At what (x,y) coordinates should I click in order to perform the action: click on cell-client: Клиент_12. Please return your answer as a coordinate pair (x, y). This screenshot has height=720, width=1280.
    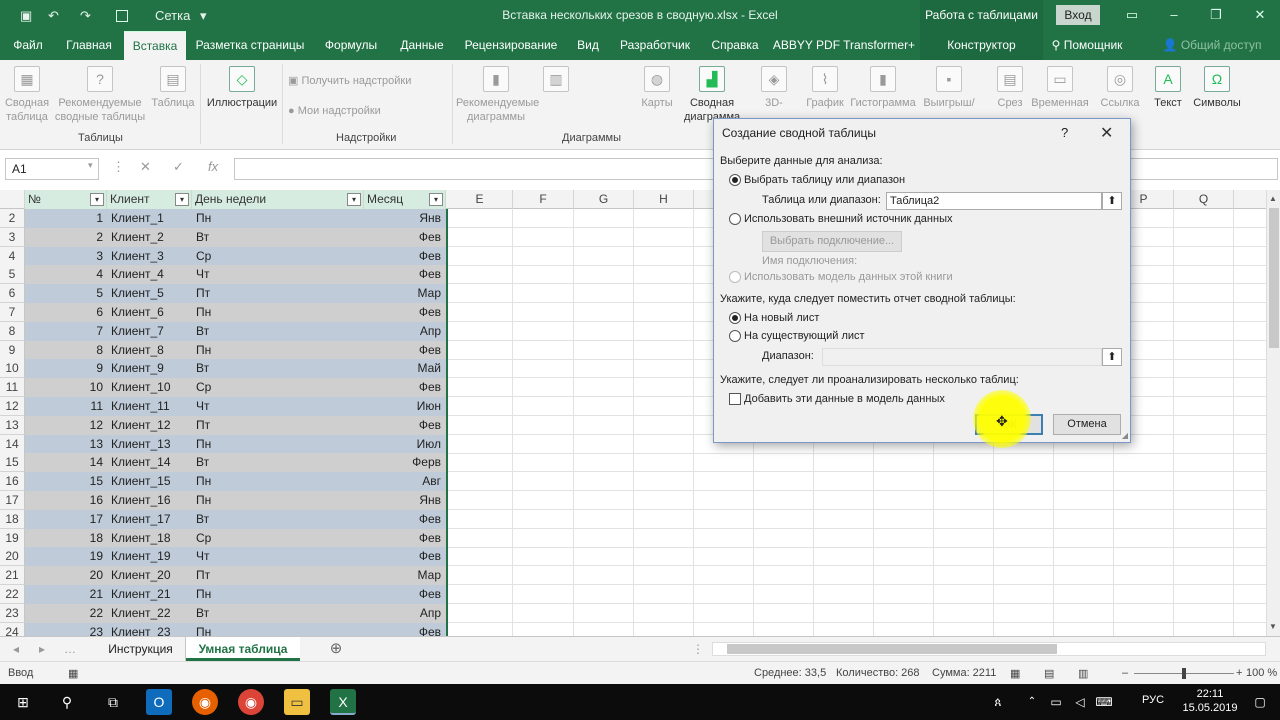
    Looking at the image, I should click on (141, 425).